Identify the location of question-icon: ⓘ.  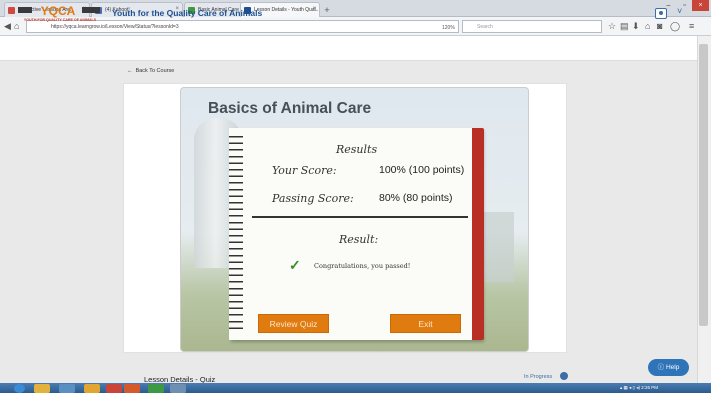
(661, 367).